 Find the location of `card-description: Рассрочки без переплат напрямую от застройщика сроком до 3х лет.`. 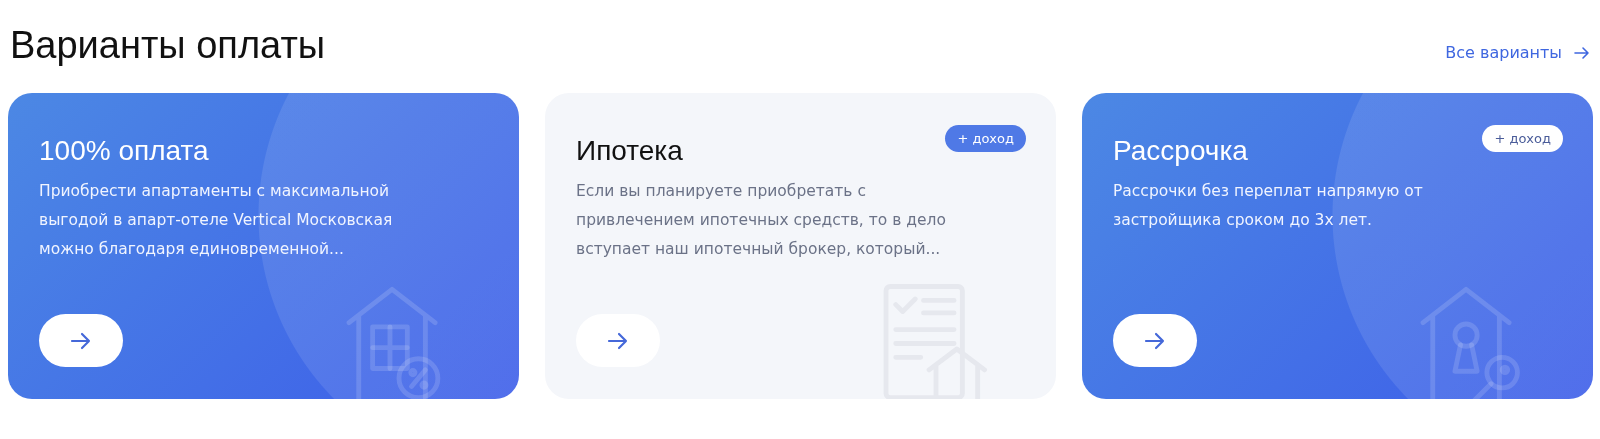

card-description: Рассрочки без переплат напрямую от застройщика сроком до 3х лет. is located at coordinates (1268, 206).